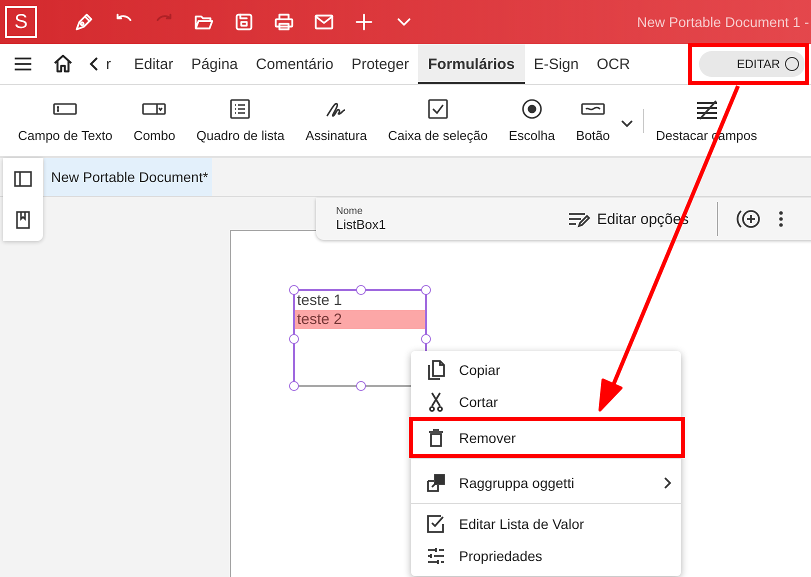 This screenshot has height=577, width=811. What do you see at coordinates (350, 211) in the screenshot?
I see `name-label: Nome` at bounding box center [350, 211].